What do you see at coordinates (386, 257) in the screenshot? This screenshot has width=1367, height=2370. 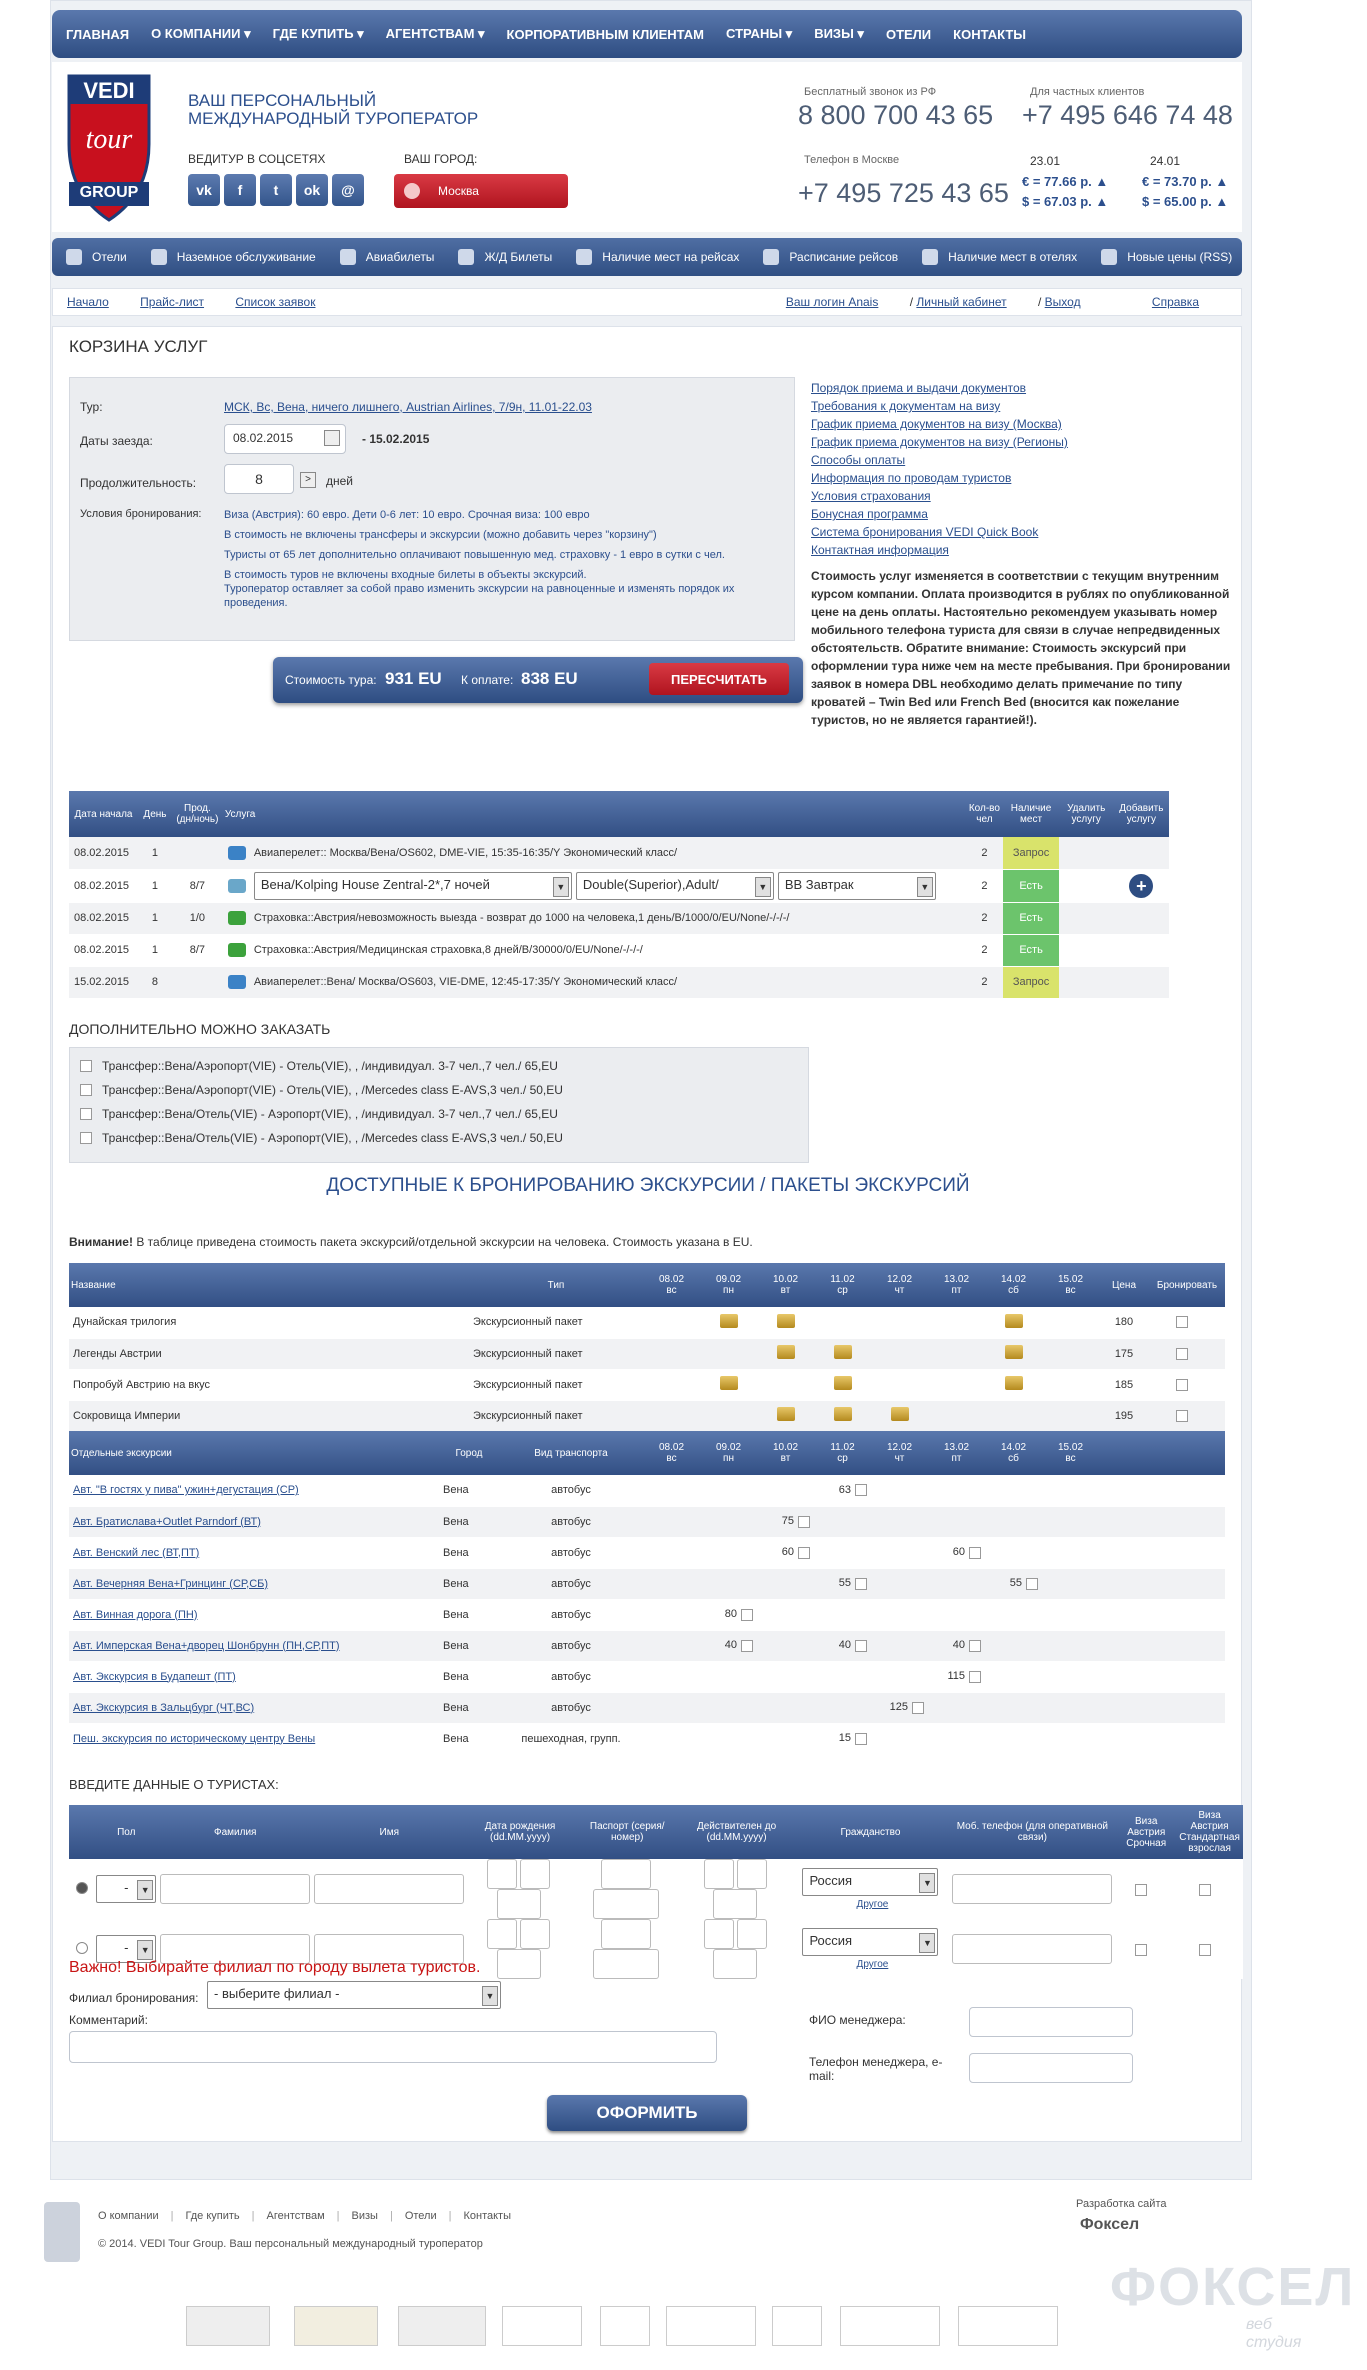 I see `subnav-item: Авиабилеты` at bounding box center [386, 257].